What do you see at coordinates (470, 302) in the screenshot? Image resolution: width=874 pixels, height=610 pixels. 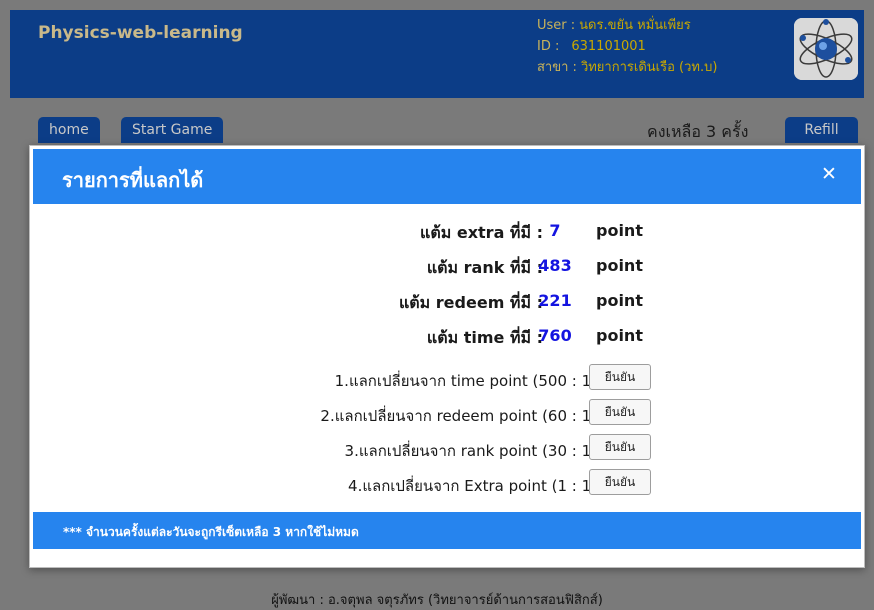 I see `points-label: แต้ม redeem ที่มี :` at bounding box center [470, 302].